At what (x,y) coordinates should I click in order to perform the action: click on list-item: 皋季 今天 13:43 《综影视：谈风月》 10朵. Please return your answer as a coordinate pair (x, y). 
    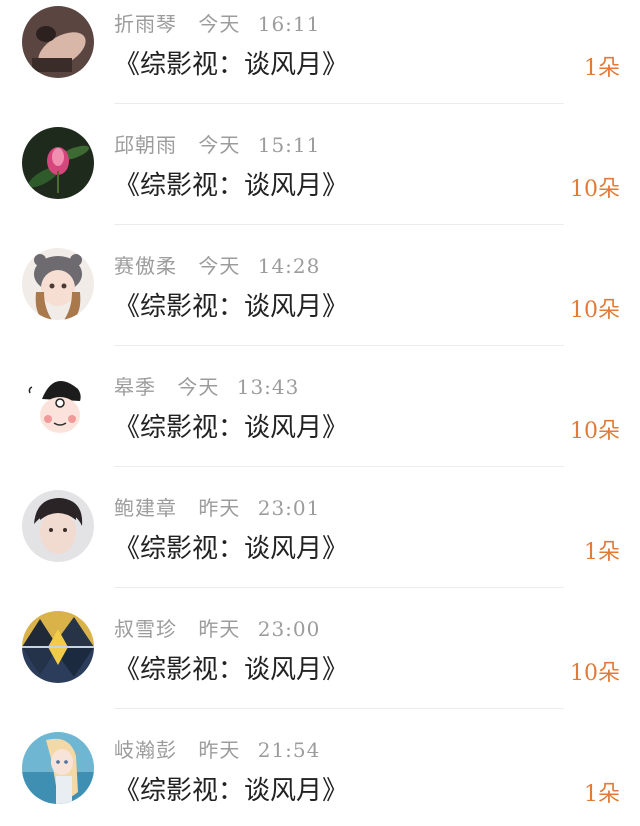
    Looking at the image, I should click on (320, 423).